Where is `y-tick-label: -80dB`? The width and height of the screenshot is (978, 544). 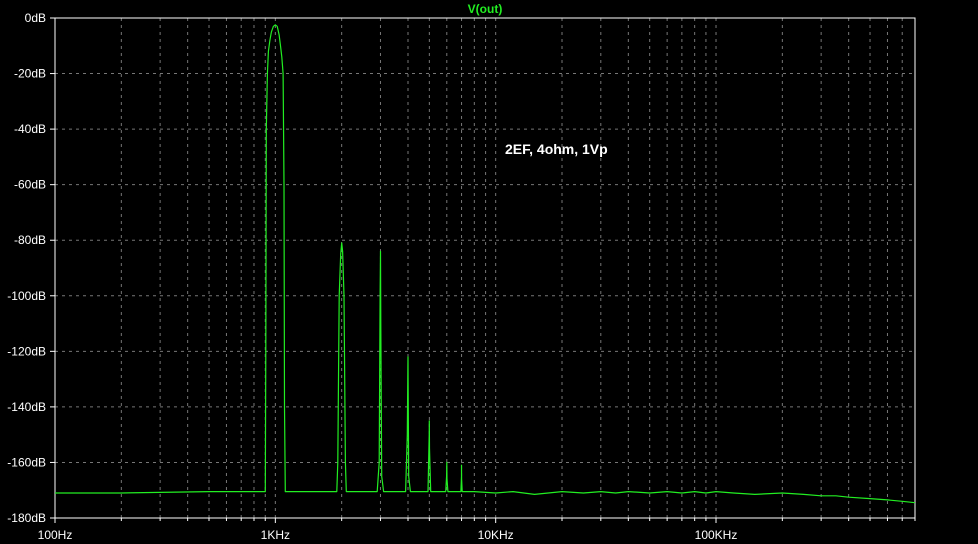
y-tick-label: -80dB is located at coordinates (30, 240).